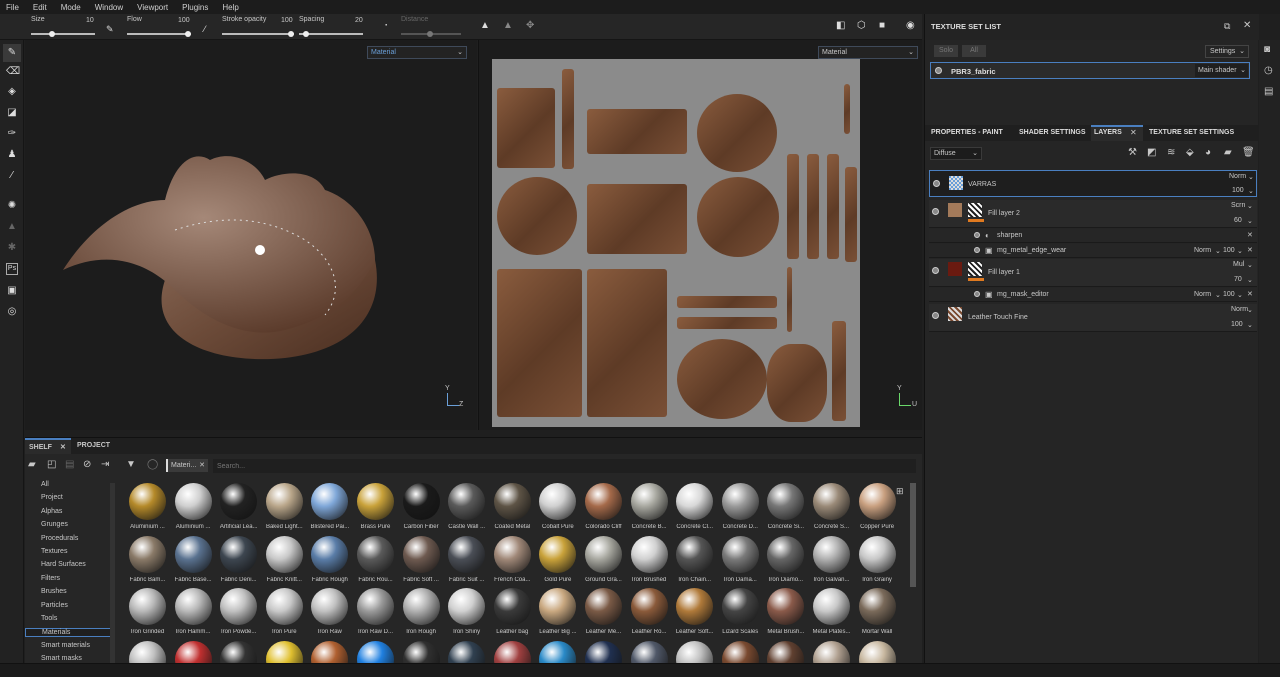 The height and width of the screenshot is (677, 1280). What do you see at coordinates (1093, 214) in the screenshot?
I see `layer-row-fill-layer-2: Fill layer 2 Scrn ⌄ 60 ⌄` at bounding box center [1093, 214].